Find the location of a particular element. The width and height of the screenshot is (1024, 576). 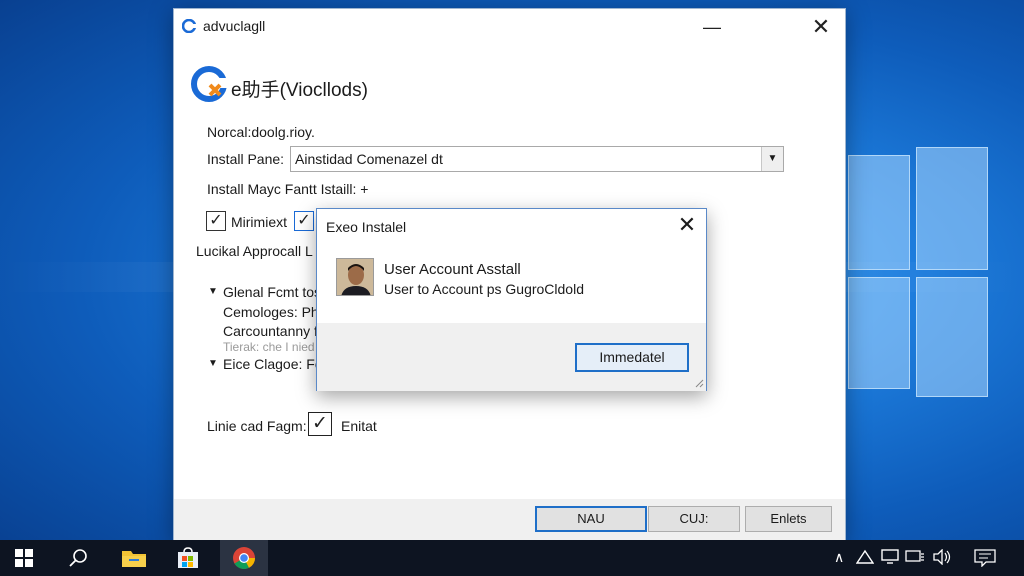

user-avatar-icon is located at coordinates (355, 277).